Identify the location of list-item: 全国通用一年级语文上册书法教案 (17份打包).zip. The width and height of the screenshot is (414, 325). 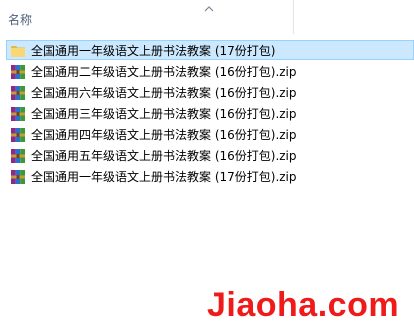
(210, 176).